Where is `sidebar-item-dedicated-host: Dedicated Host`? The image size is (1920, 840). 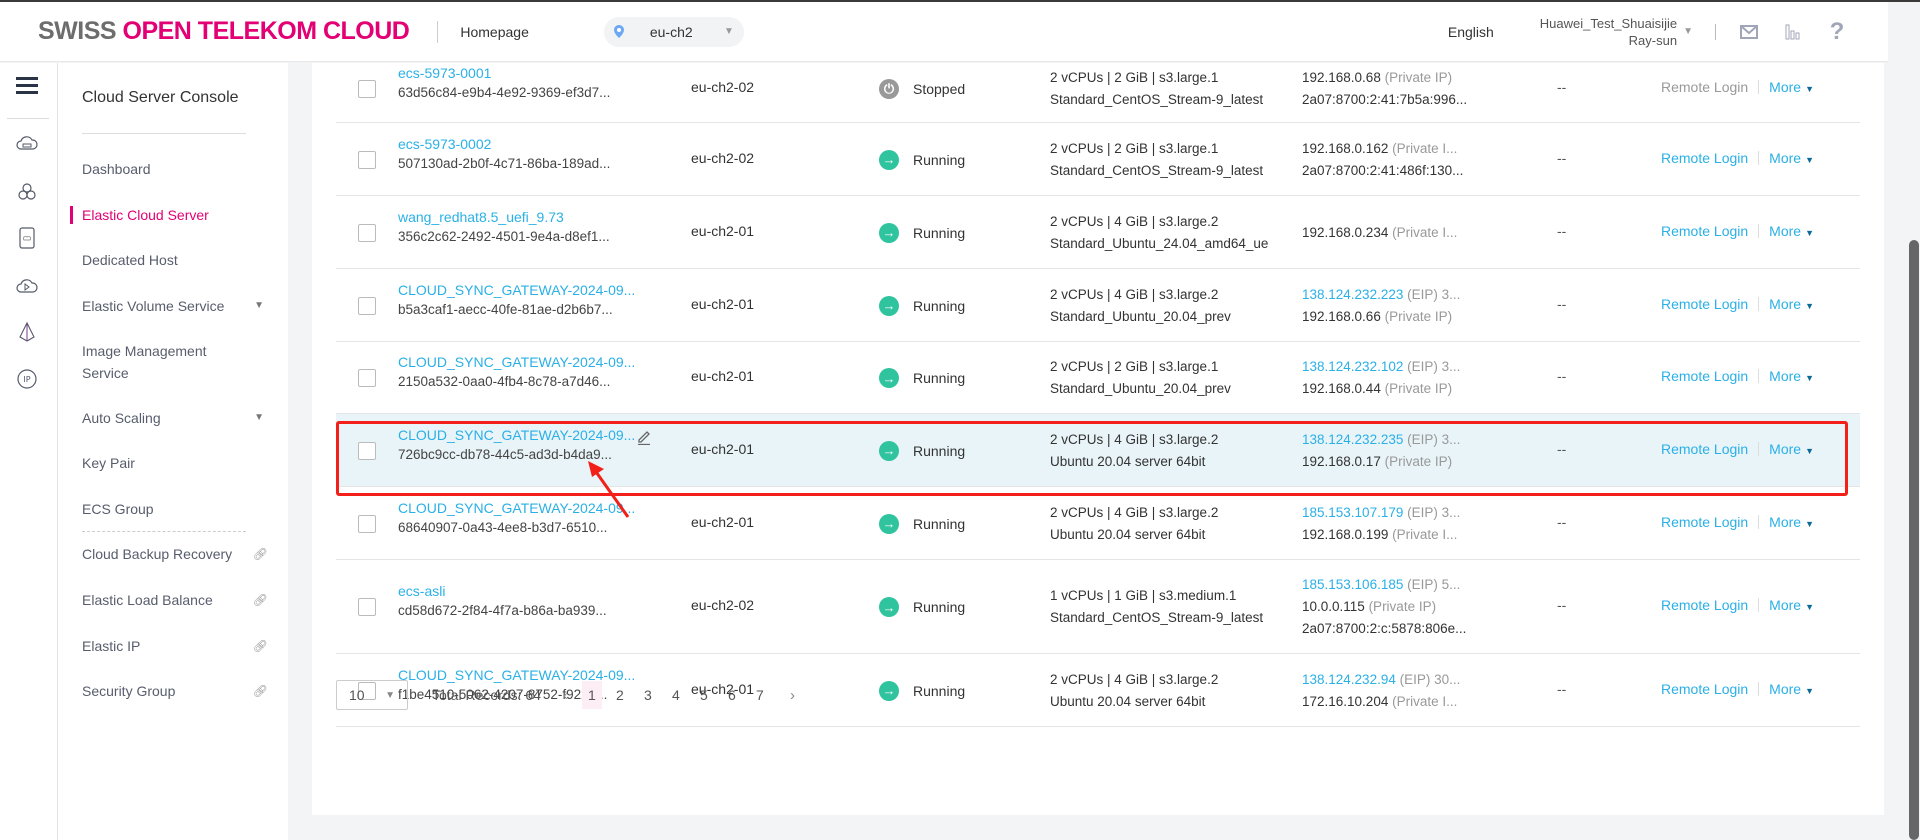
sidebar-item-dedicated-host: Dedicated Host is located at coordinates (180, 260).